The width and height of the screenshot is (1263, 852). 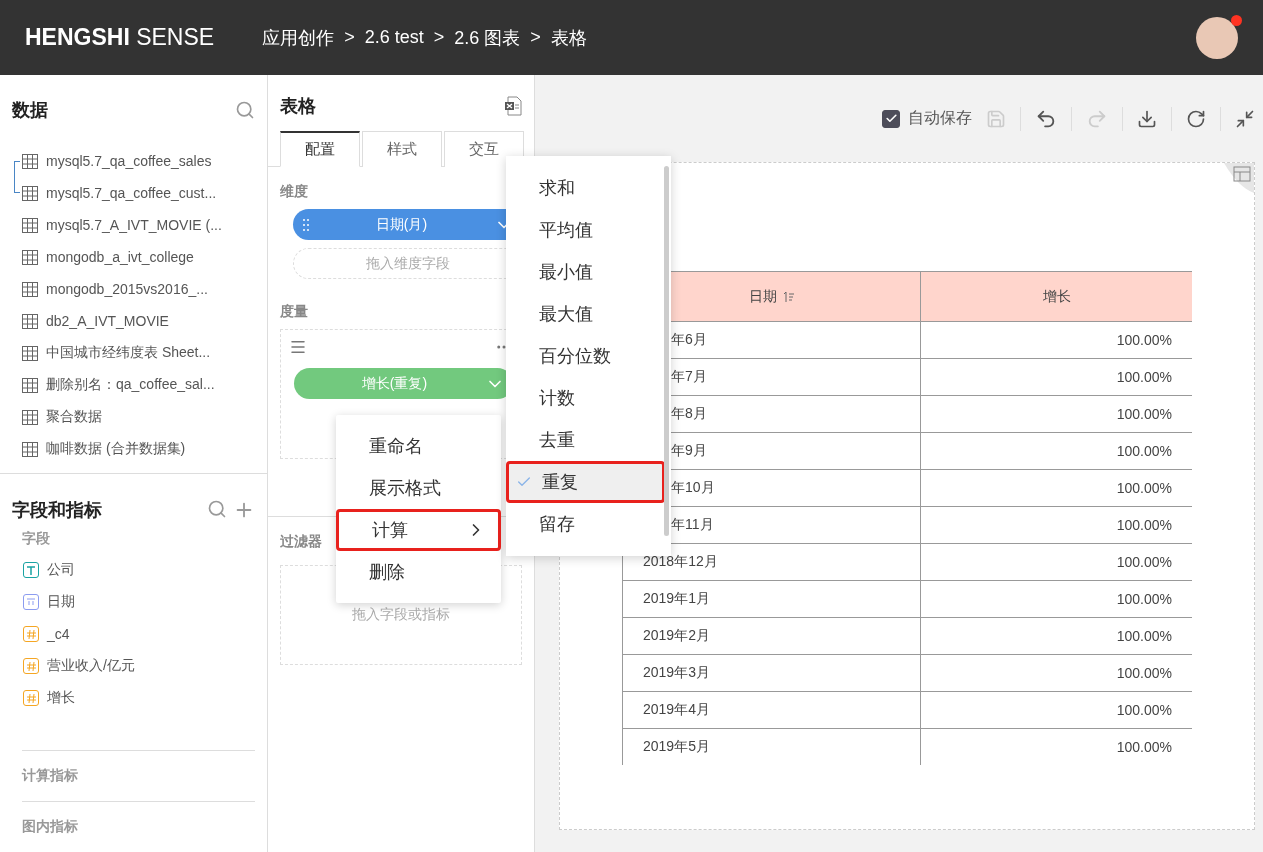 What do you see at coordinates (298, 106) in the screenshot?
I see `panel-title: 表格` at bounding box center [298, 106].